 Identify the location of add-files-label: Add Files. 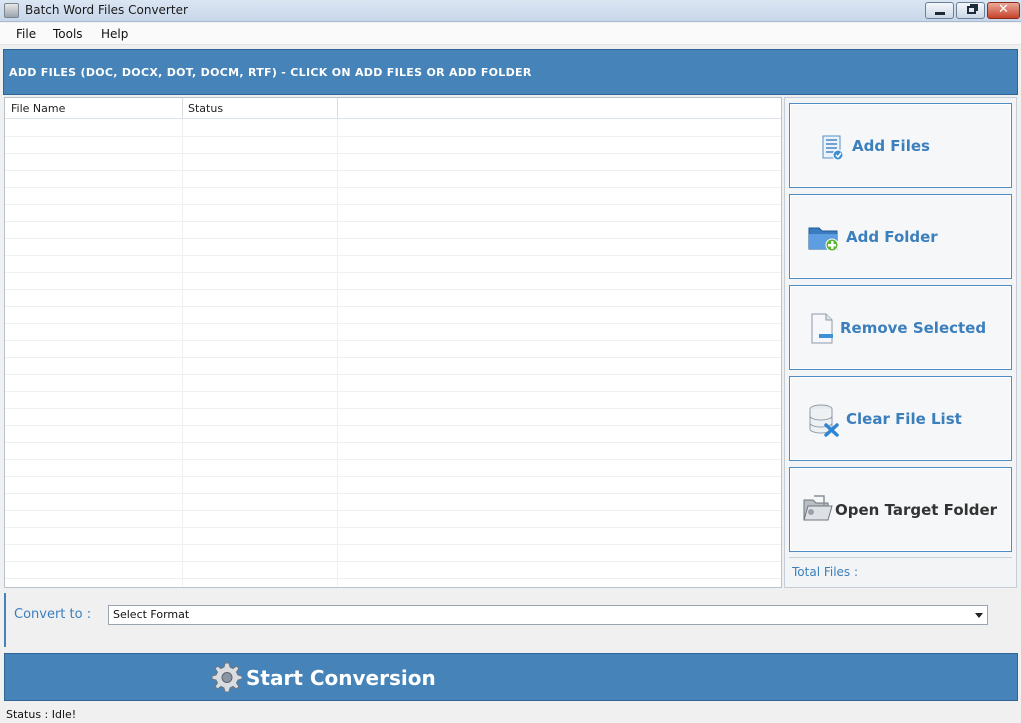
(891, 146).